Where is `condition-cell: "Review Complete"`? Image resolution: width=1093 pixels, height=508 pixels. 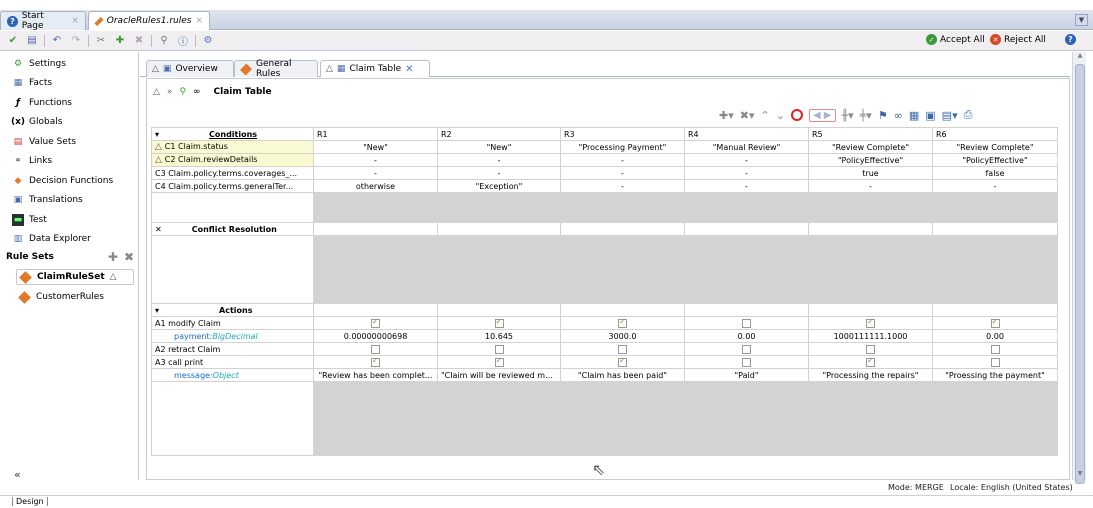 condition-cell: "Review Complete" is located at coordinates (995, 147).